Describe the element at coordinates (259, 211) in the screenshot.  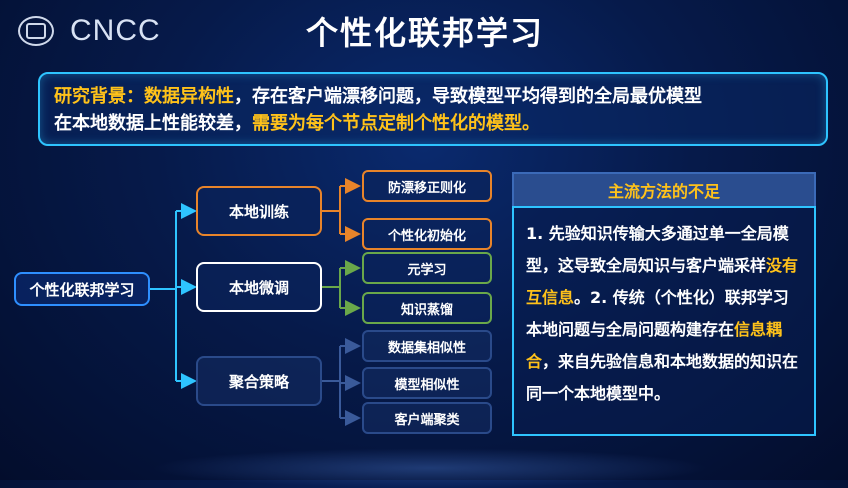
I see `branch-local-training: 本地训练` at that location.